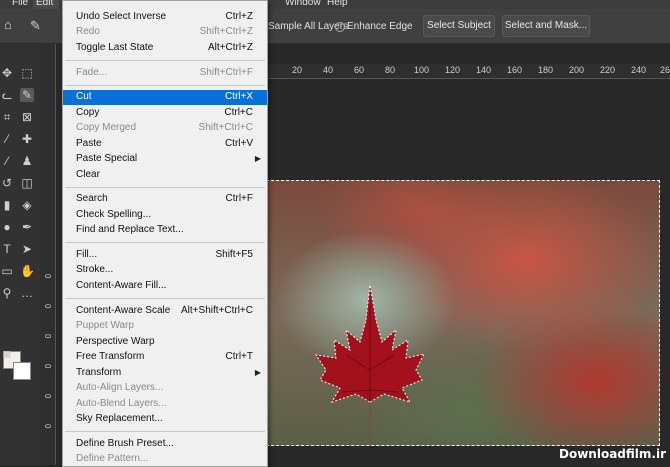  Describe the element at coordinates (27, 227) in the screenshot. I see `pen-tool-icon: ✒` at that location.